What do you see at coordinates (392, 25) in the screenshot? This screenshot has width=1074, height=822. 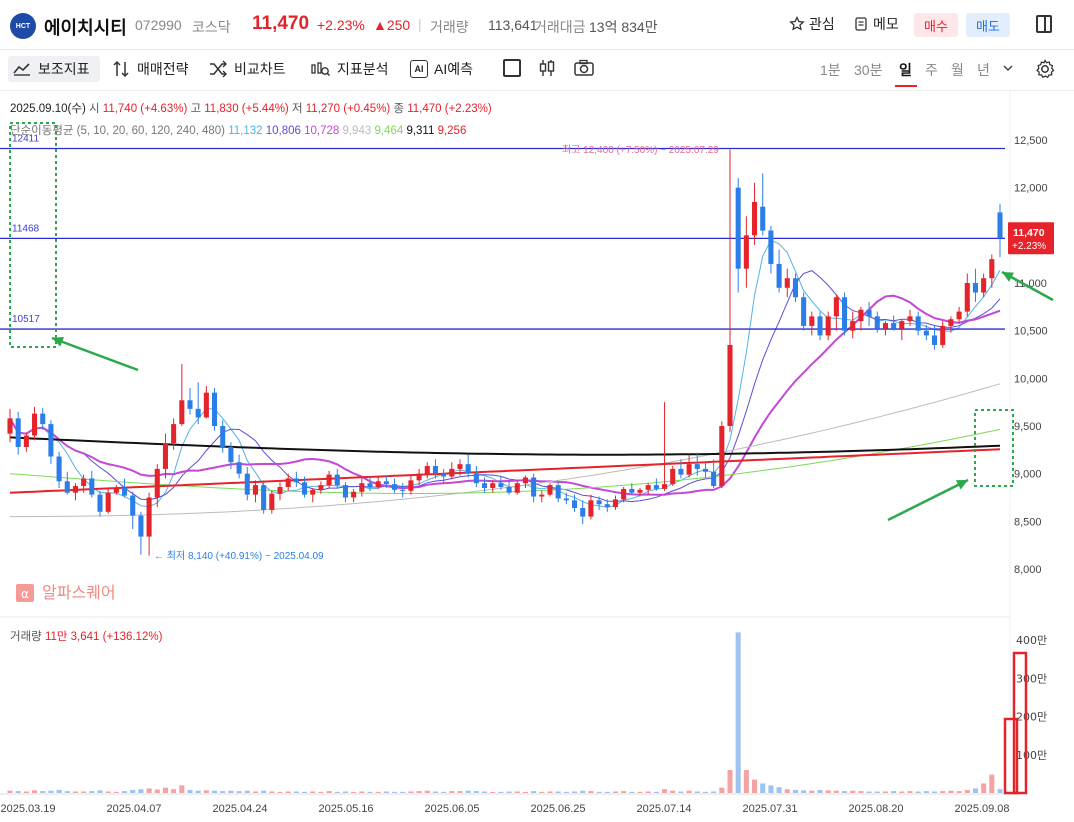 I see `change-amount: ▲250` at bounding box center [392, 25].